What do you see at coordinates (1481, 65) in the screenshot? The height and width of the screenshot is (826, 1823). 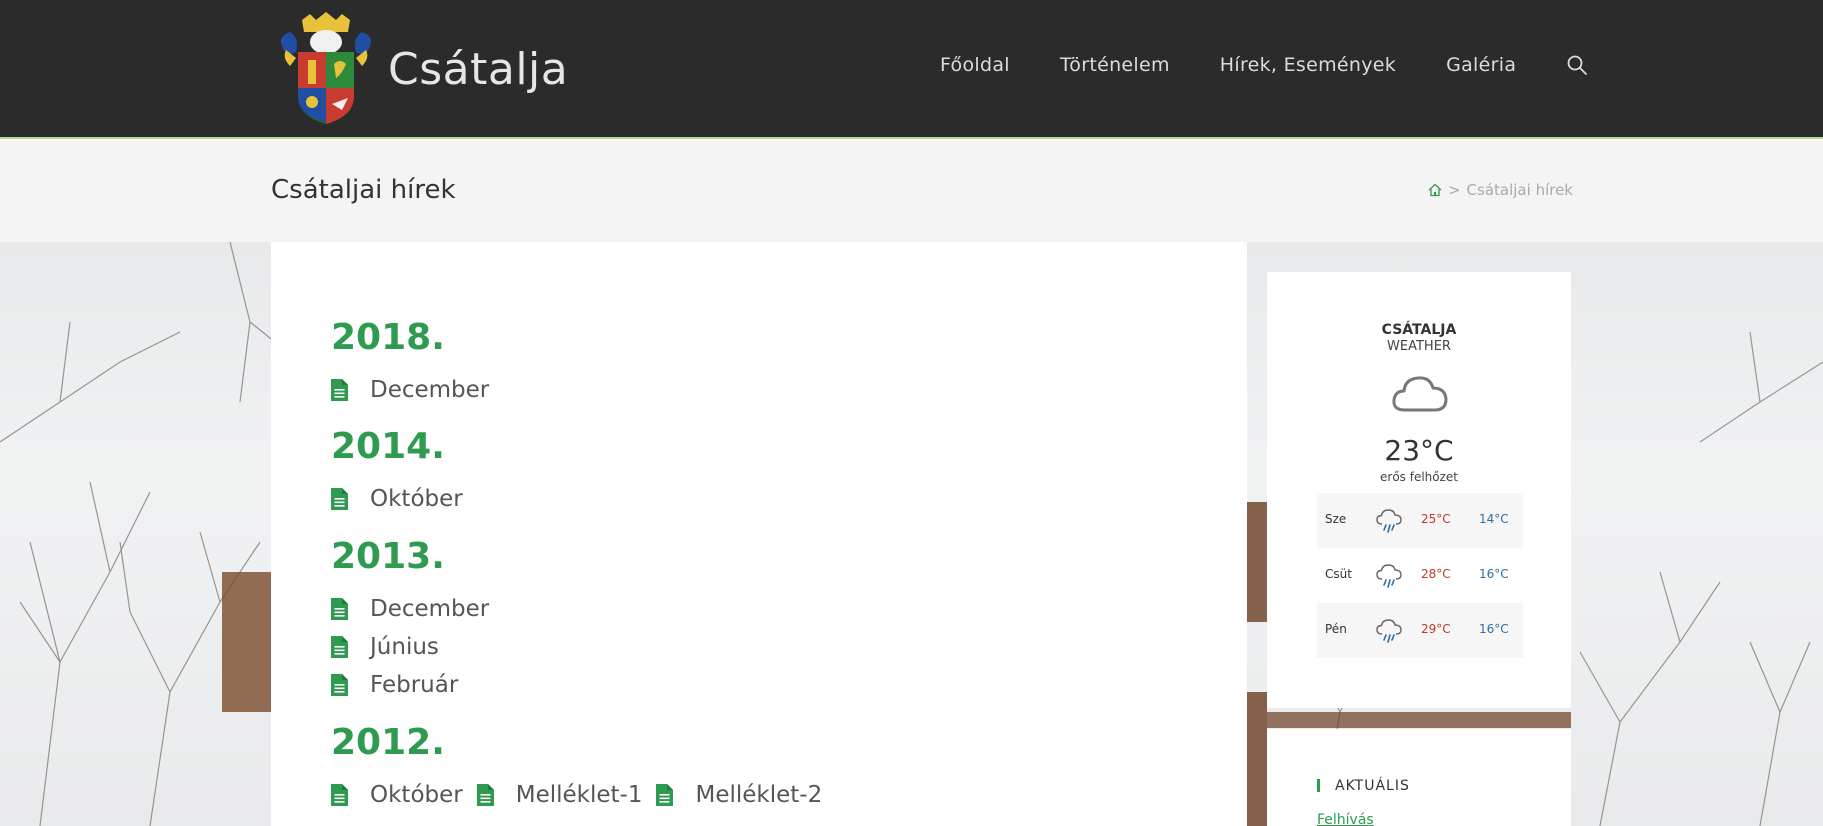 I see `nav-item-galeria: Galéria` at bounding box center [1481, 65].